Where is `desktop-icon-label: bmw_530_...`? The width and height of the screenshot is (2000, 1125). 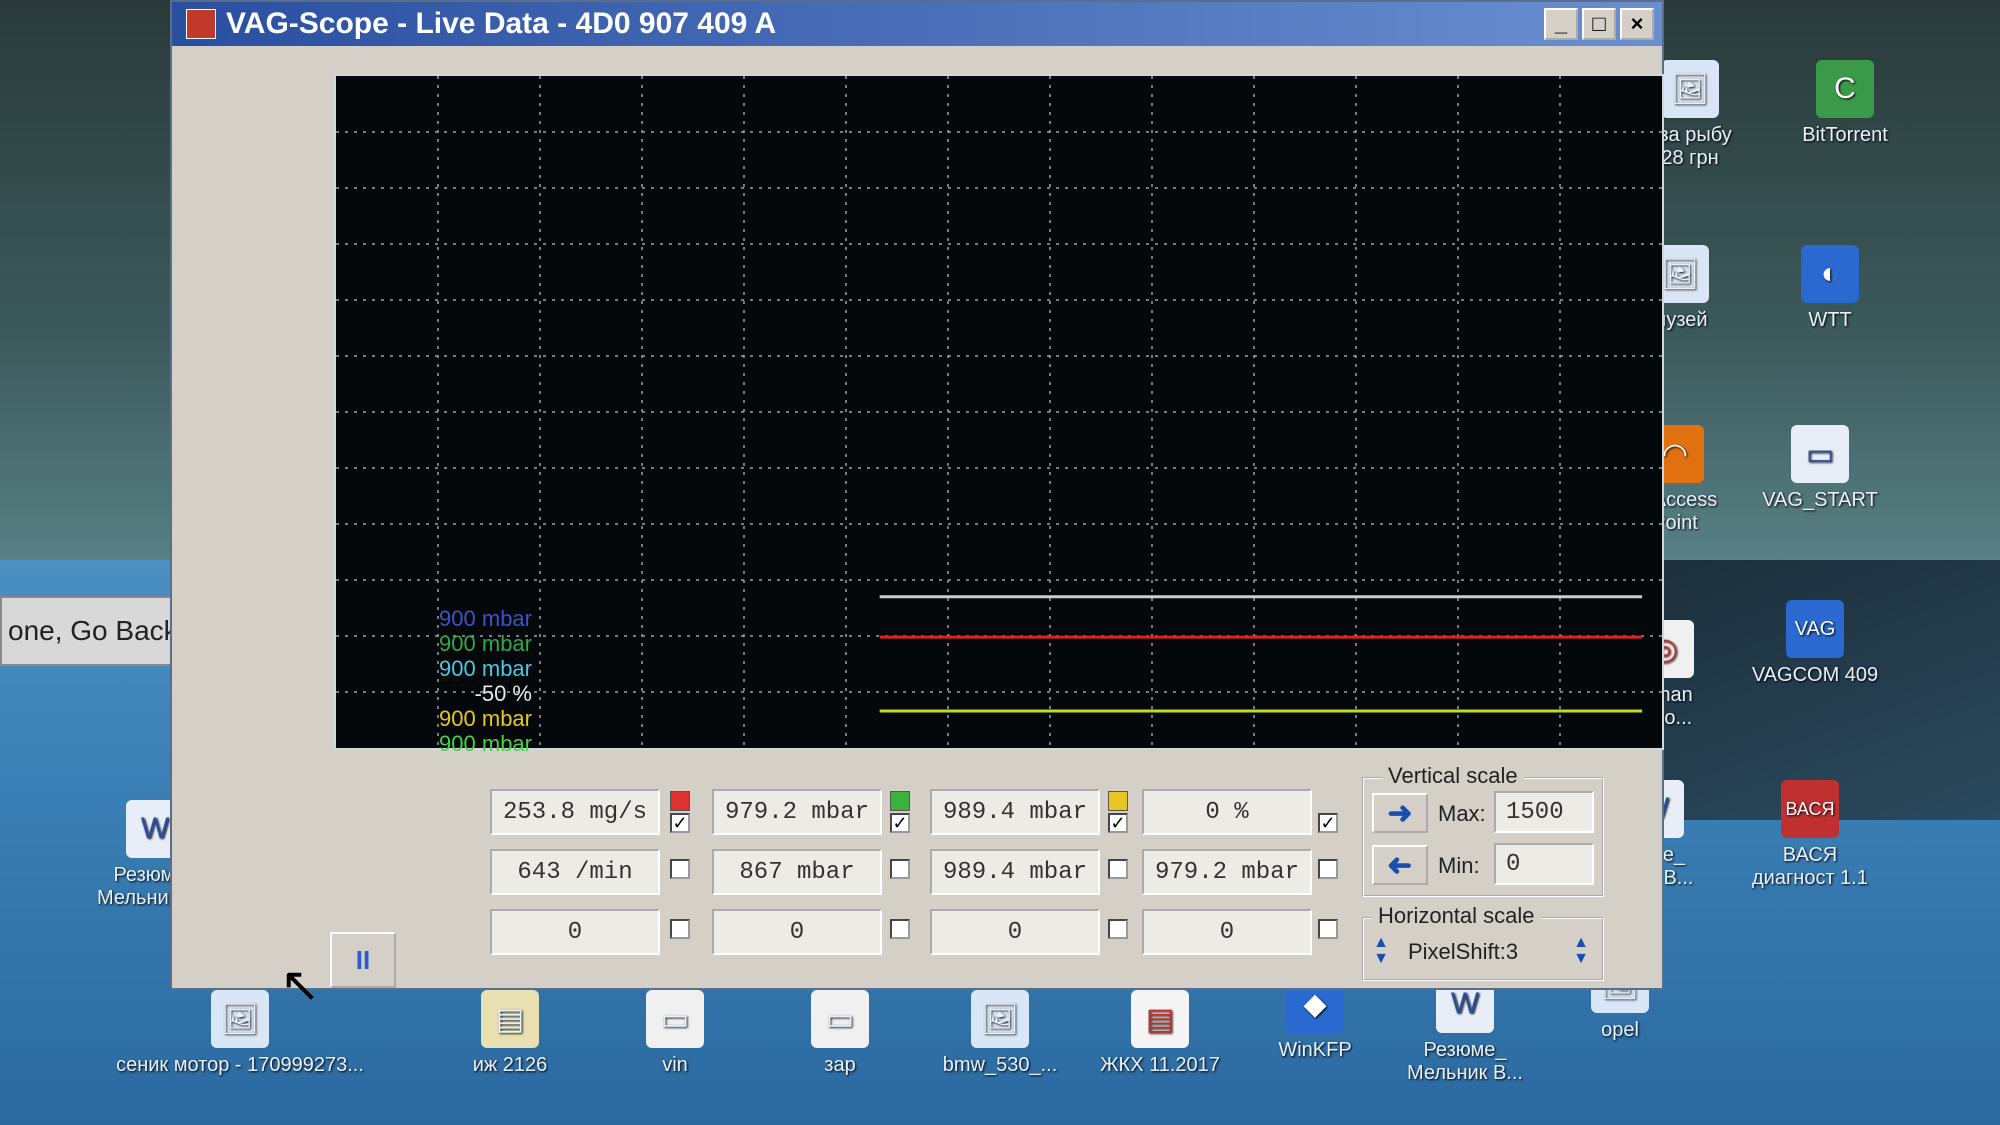
desktop-icon-label: bmw_530_... is located at coordinates (1000, 1065).